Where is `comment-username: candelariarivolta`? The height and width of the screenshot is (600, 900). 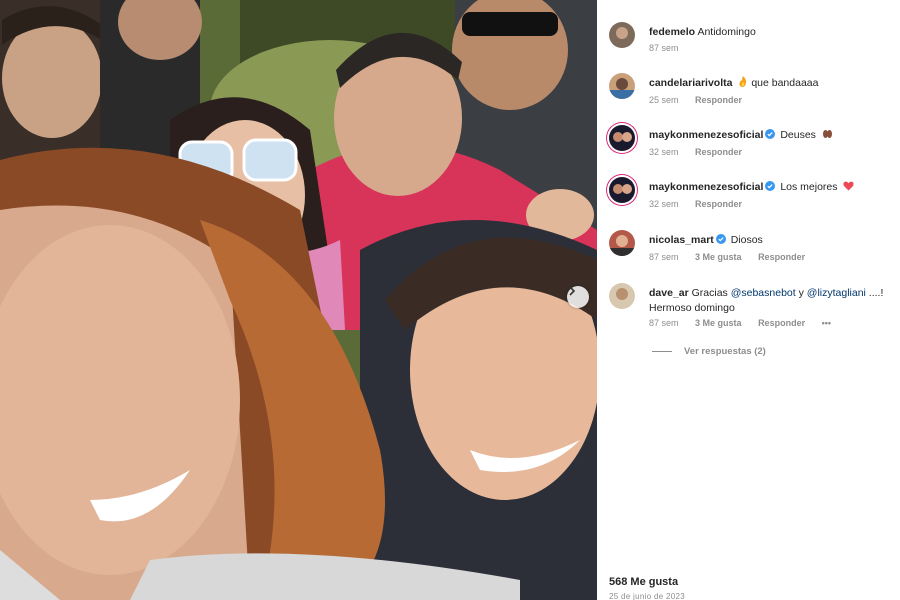
comment-username: candelariarivolta is located at coordinates (690, 83).